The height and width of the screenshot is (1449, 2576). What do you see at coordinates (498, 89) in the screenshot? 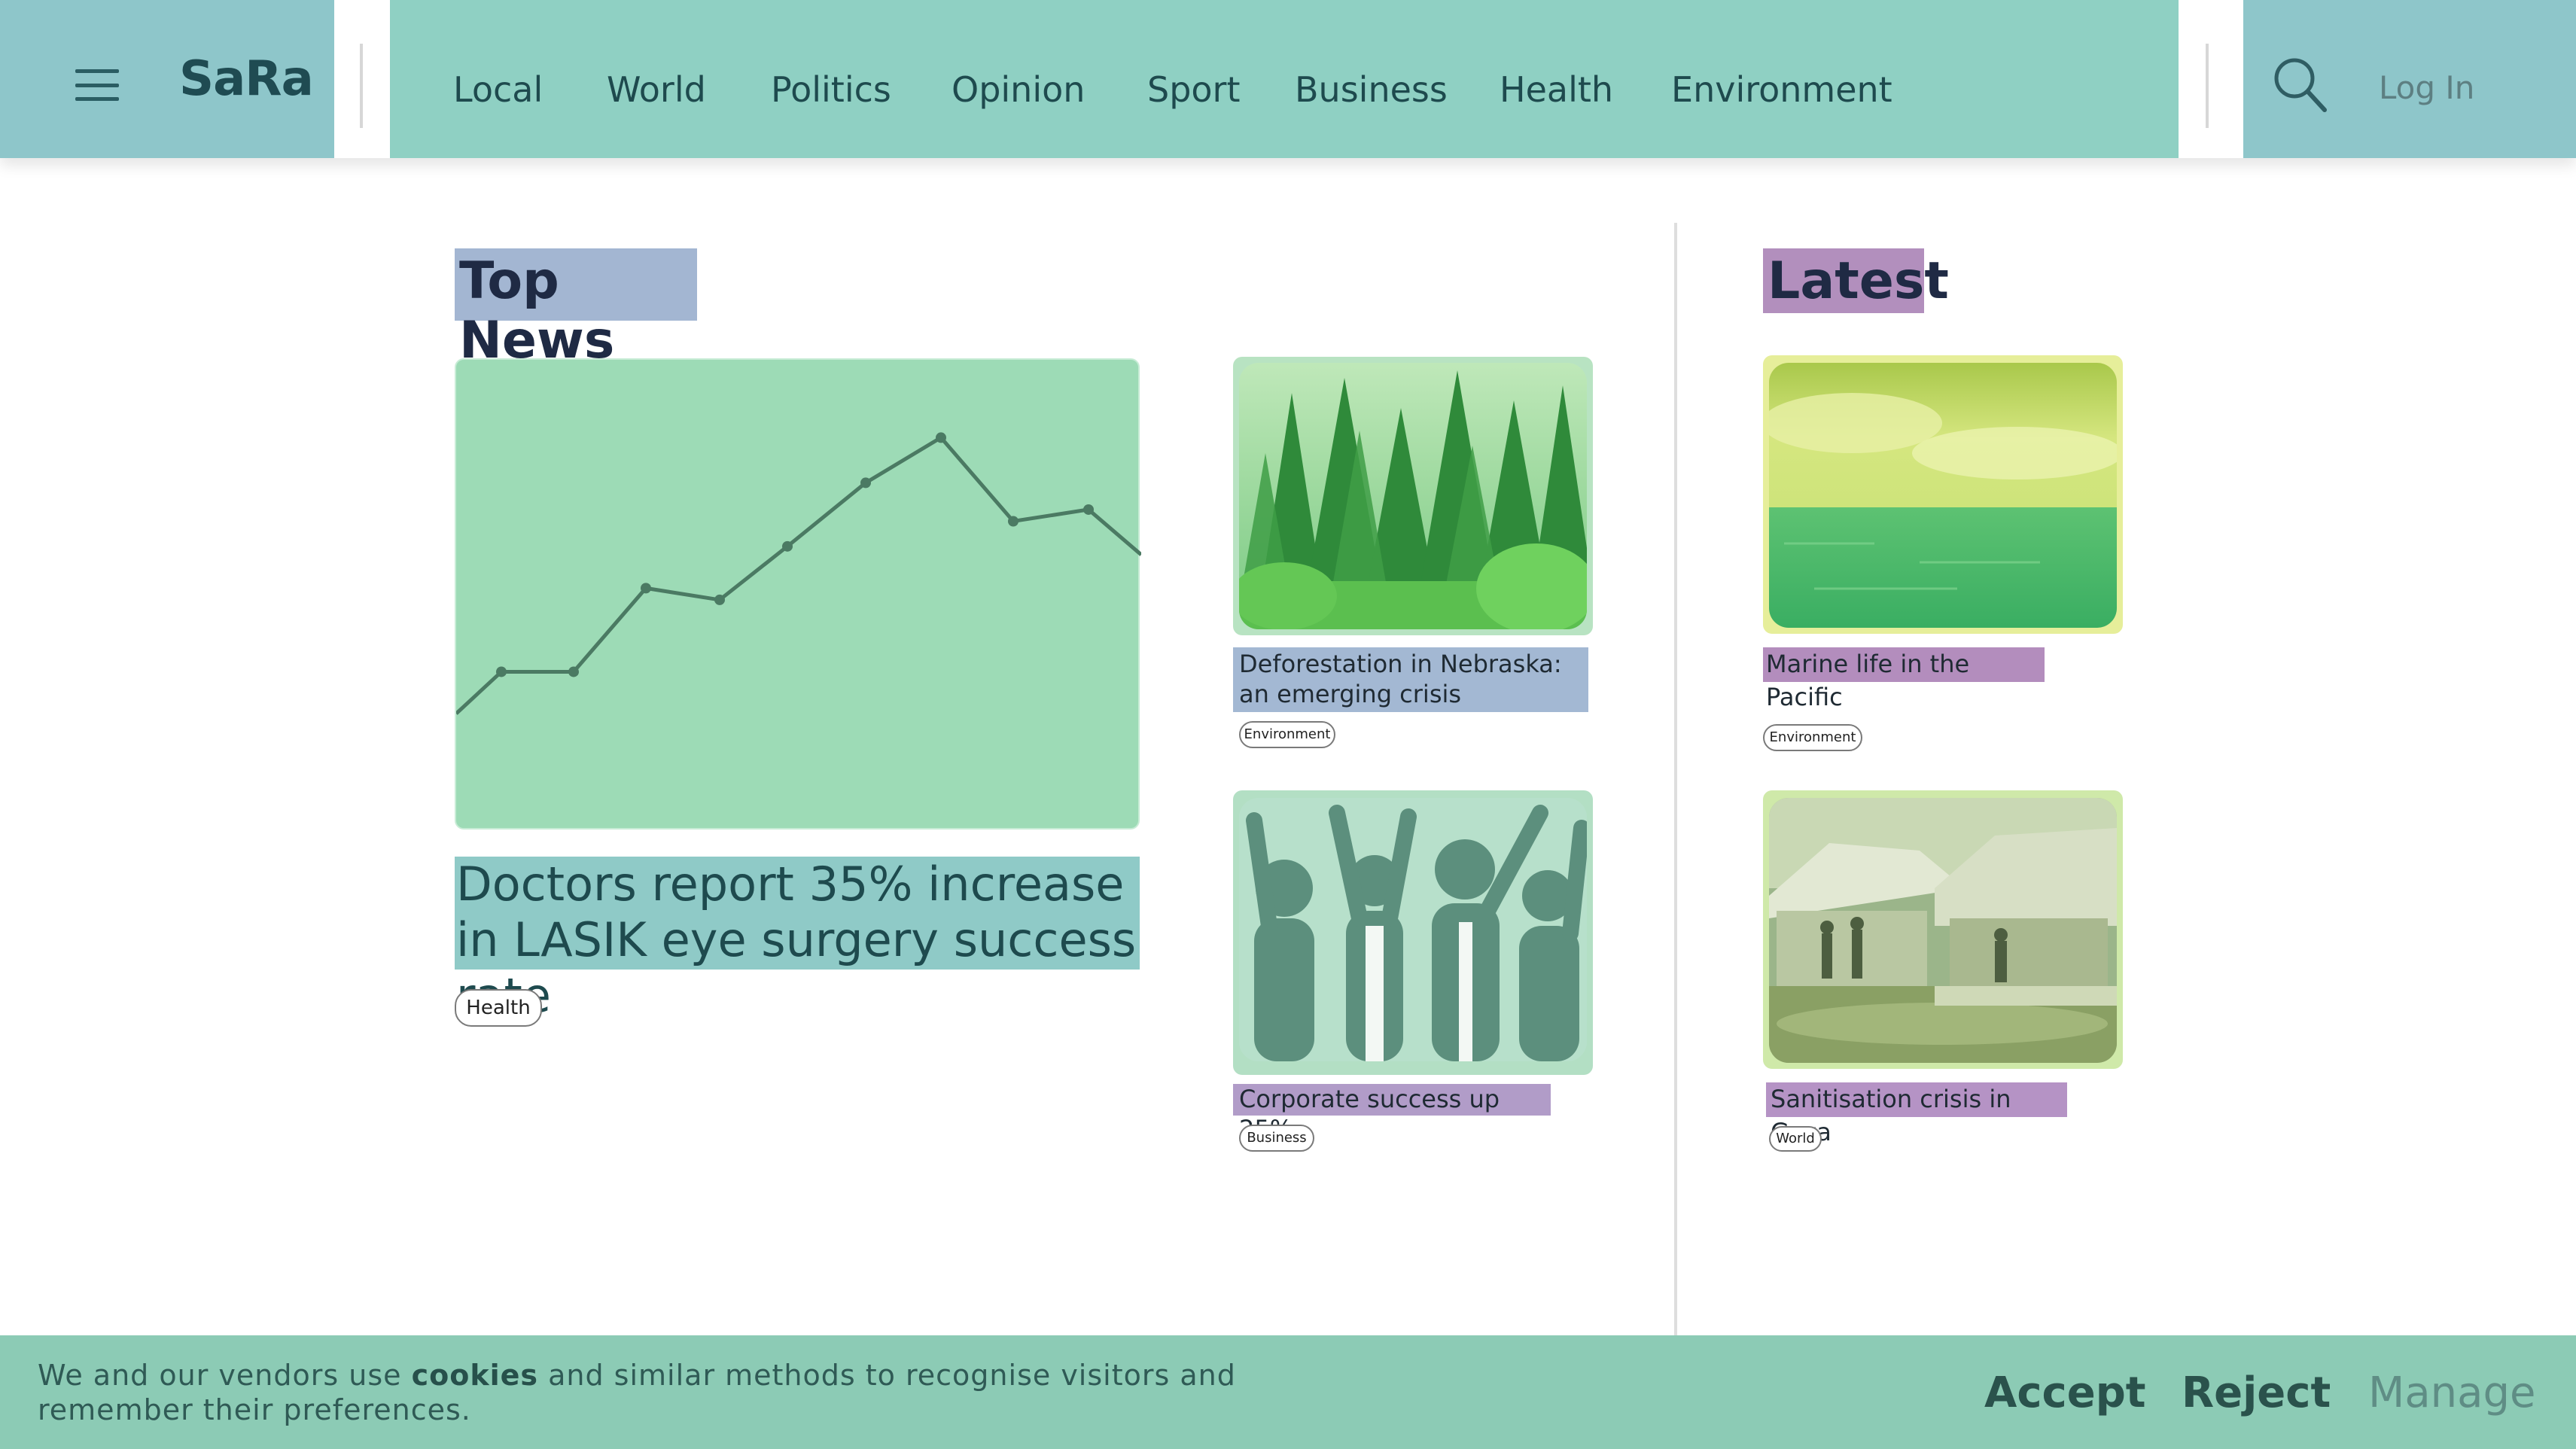
I see `nav-item-local: Local` at bounding box center [498, 89].